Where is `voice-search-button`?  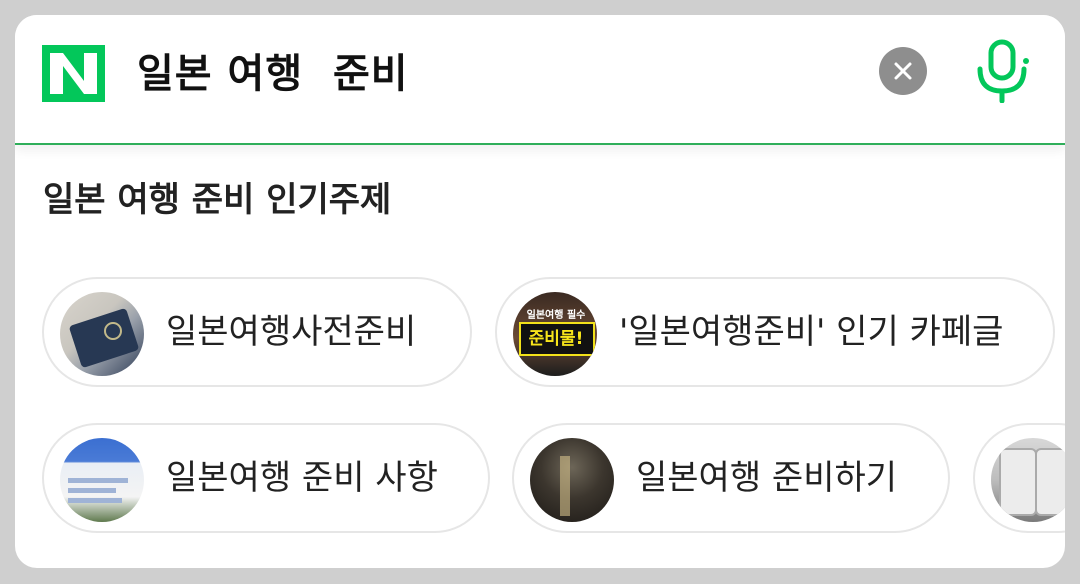
voice-search-button is located at coordinates (1002, 71).